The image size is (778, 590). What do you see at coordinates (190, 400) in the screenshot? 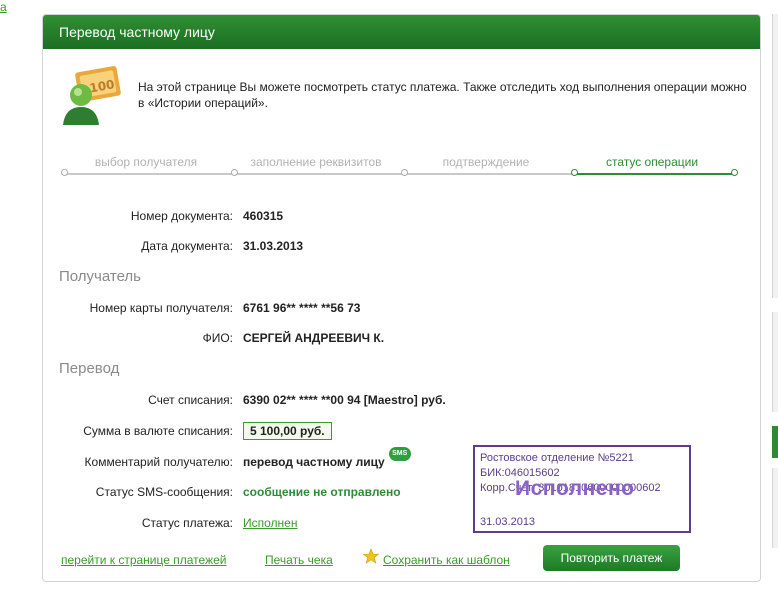
I see `account-label: Счет списания:` at bounding box center [190, 400].